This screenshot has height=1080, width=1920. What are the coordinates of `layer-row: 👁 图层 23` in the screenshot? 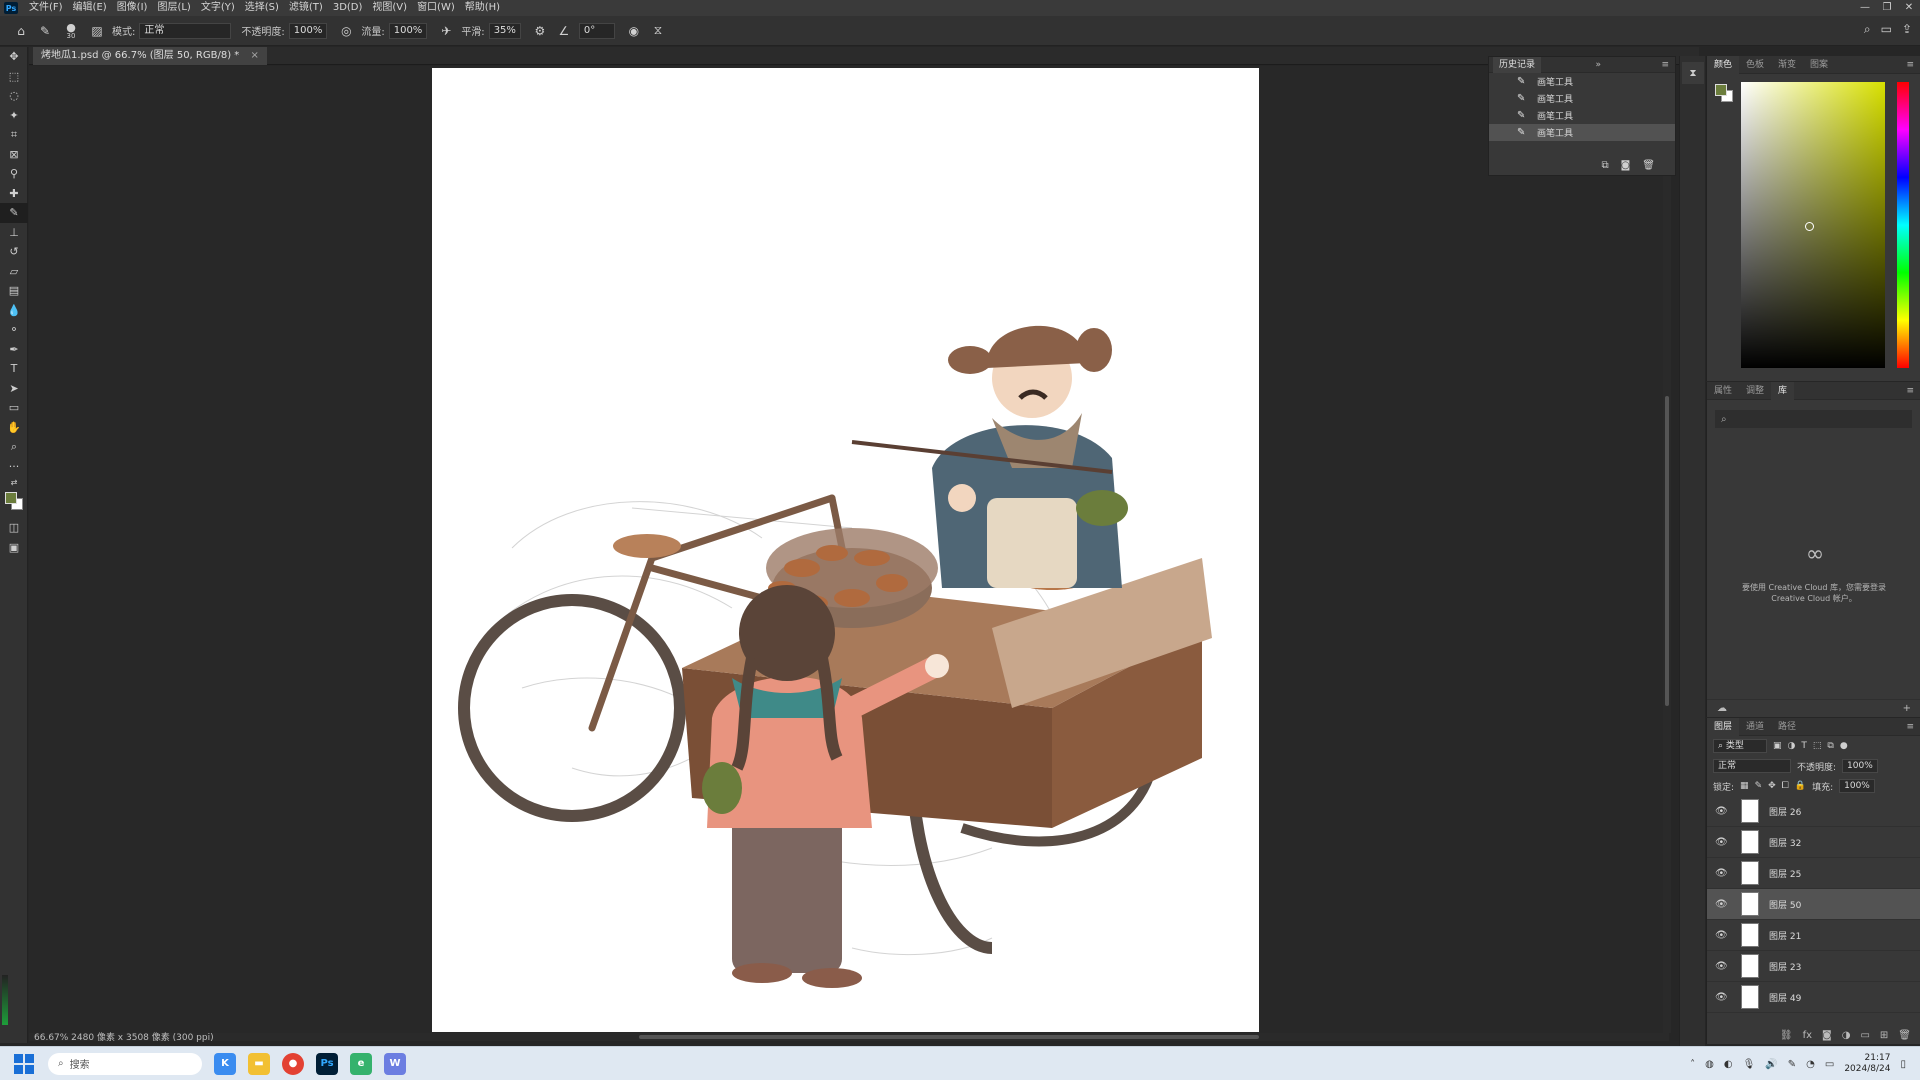 It's located at (1813, 966).